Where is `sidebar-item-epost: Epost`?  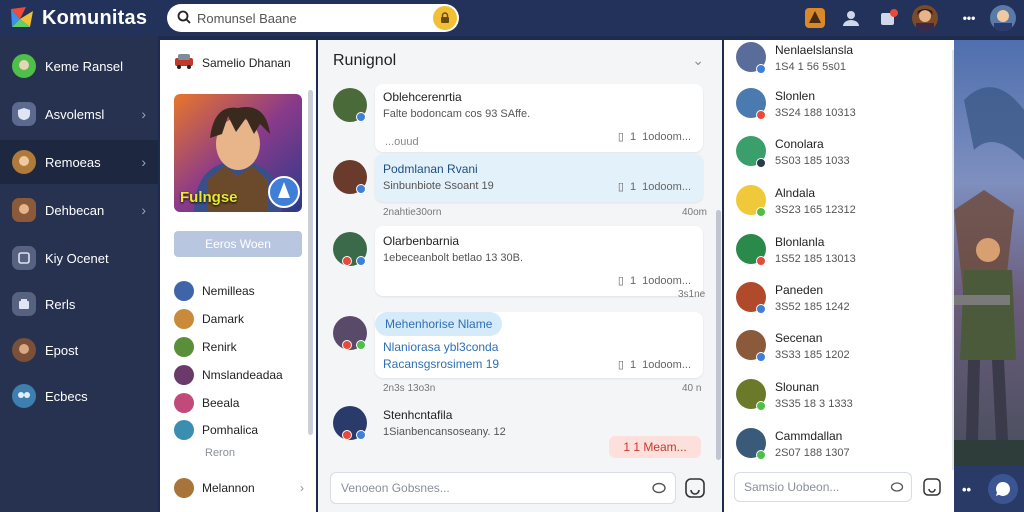 sidebar-item-epost: Epost is located at coordinates (79, 350).